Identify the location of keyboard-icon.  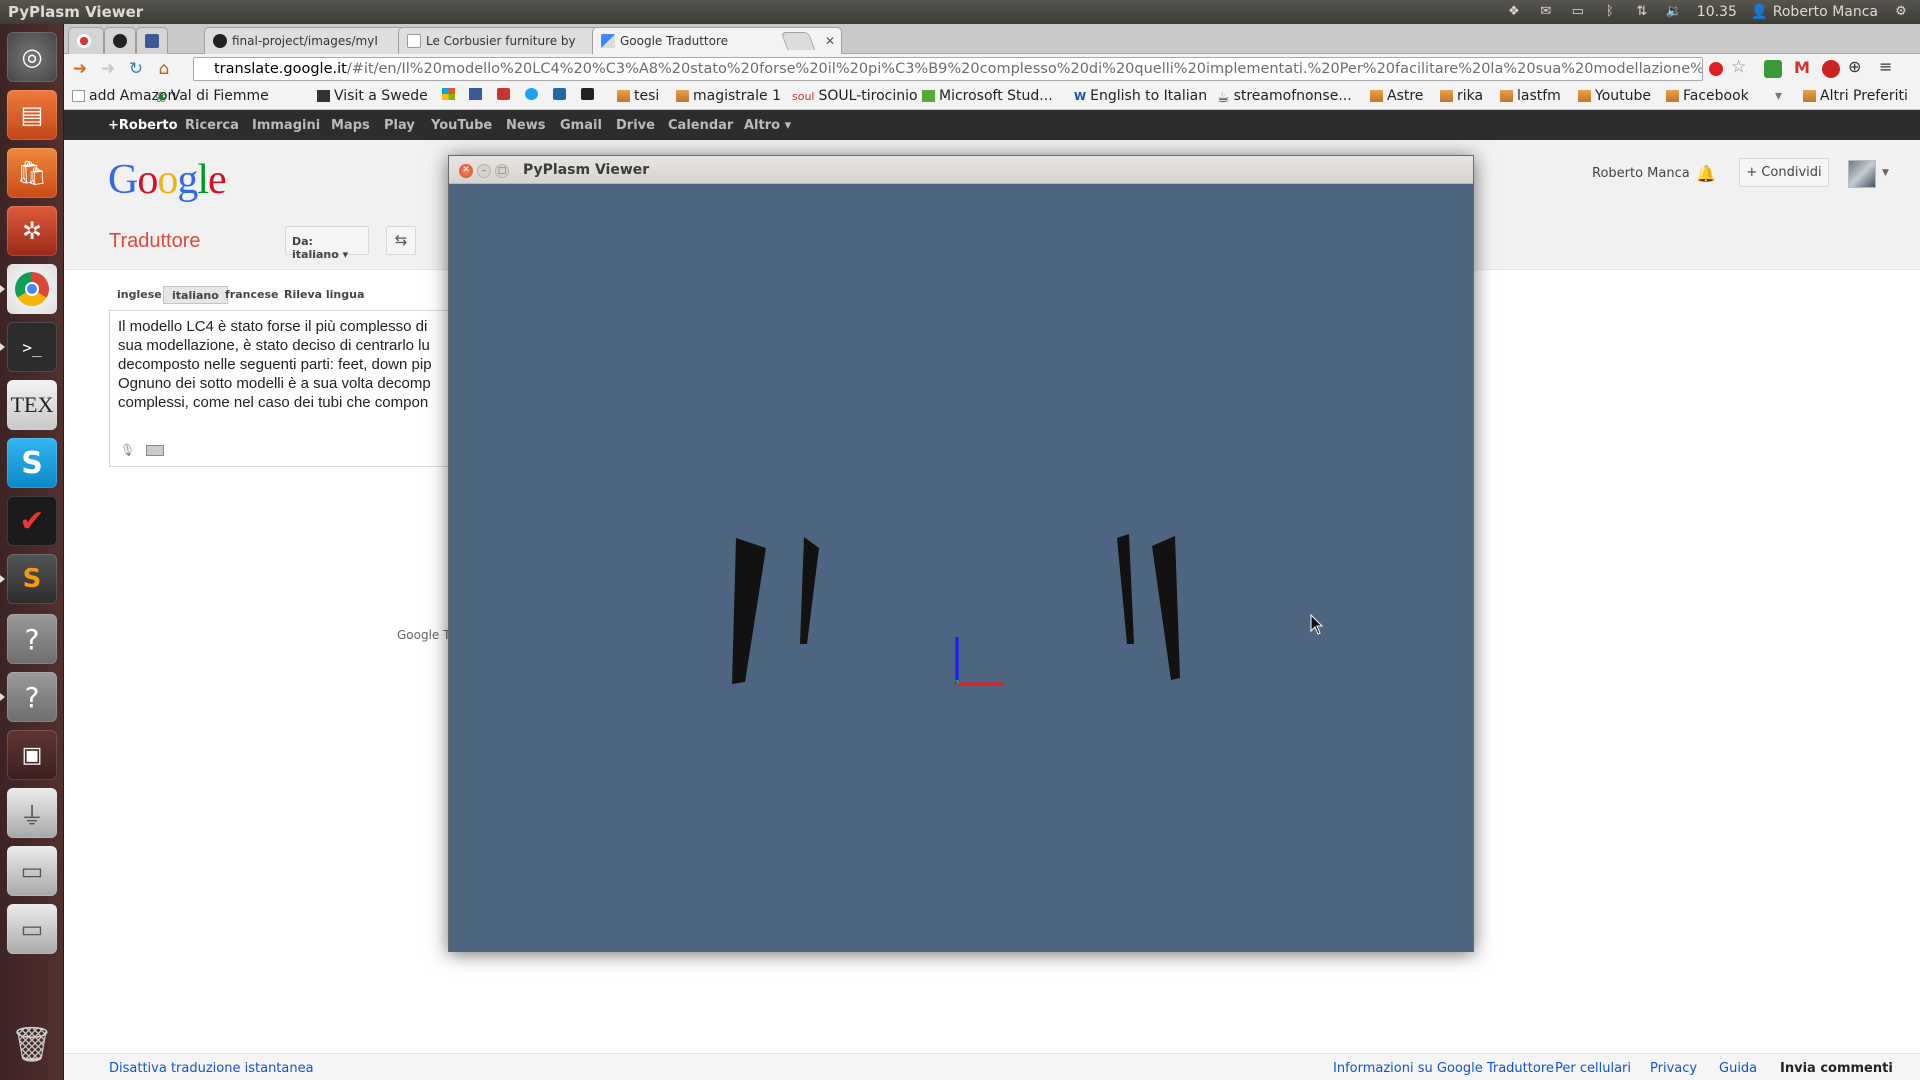
(155, 450).